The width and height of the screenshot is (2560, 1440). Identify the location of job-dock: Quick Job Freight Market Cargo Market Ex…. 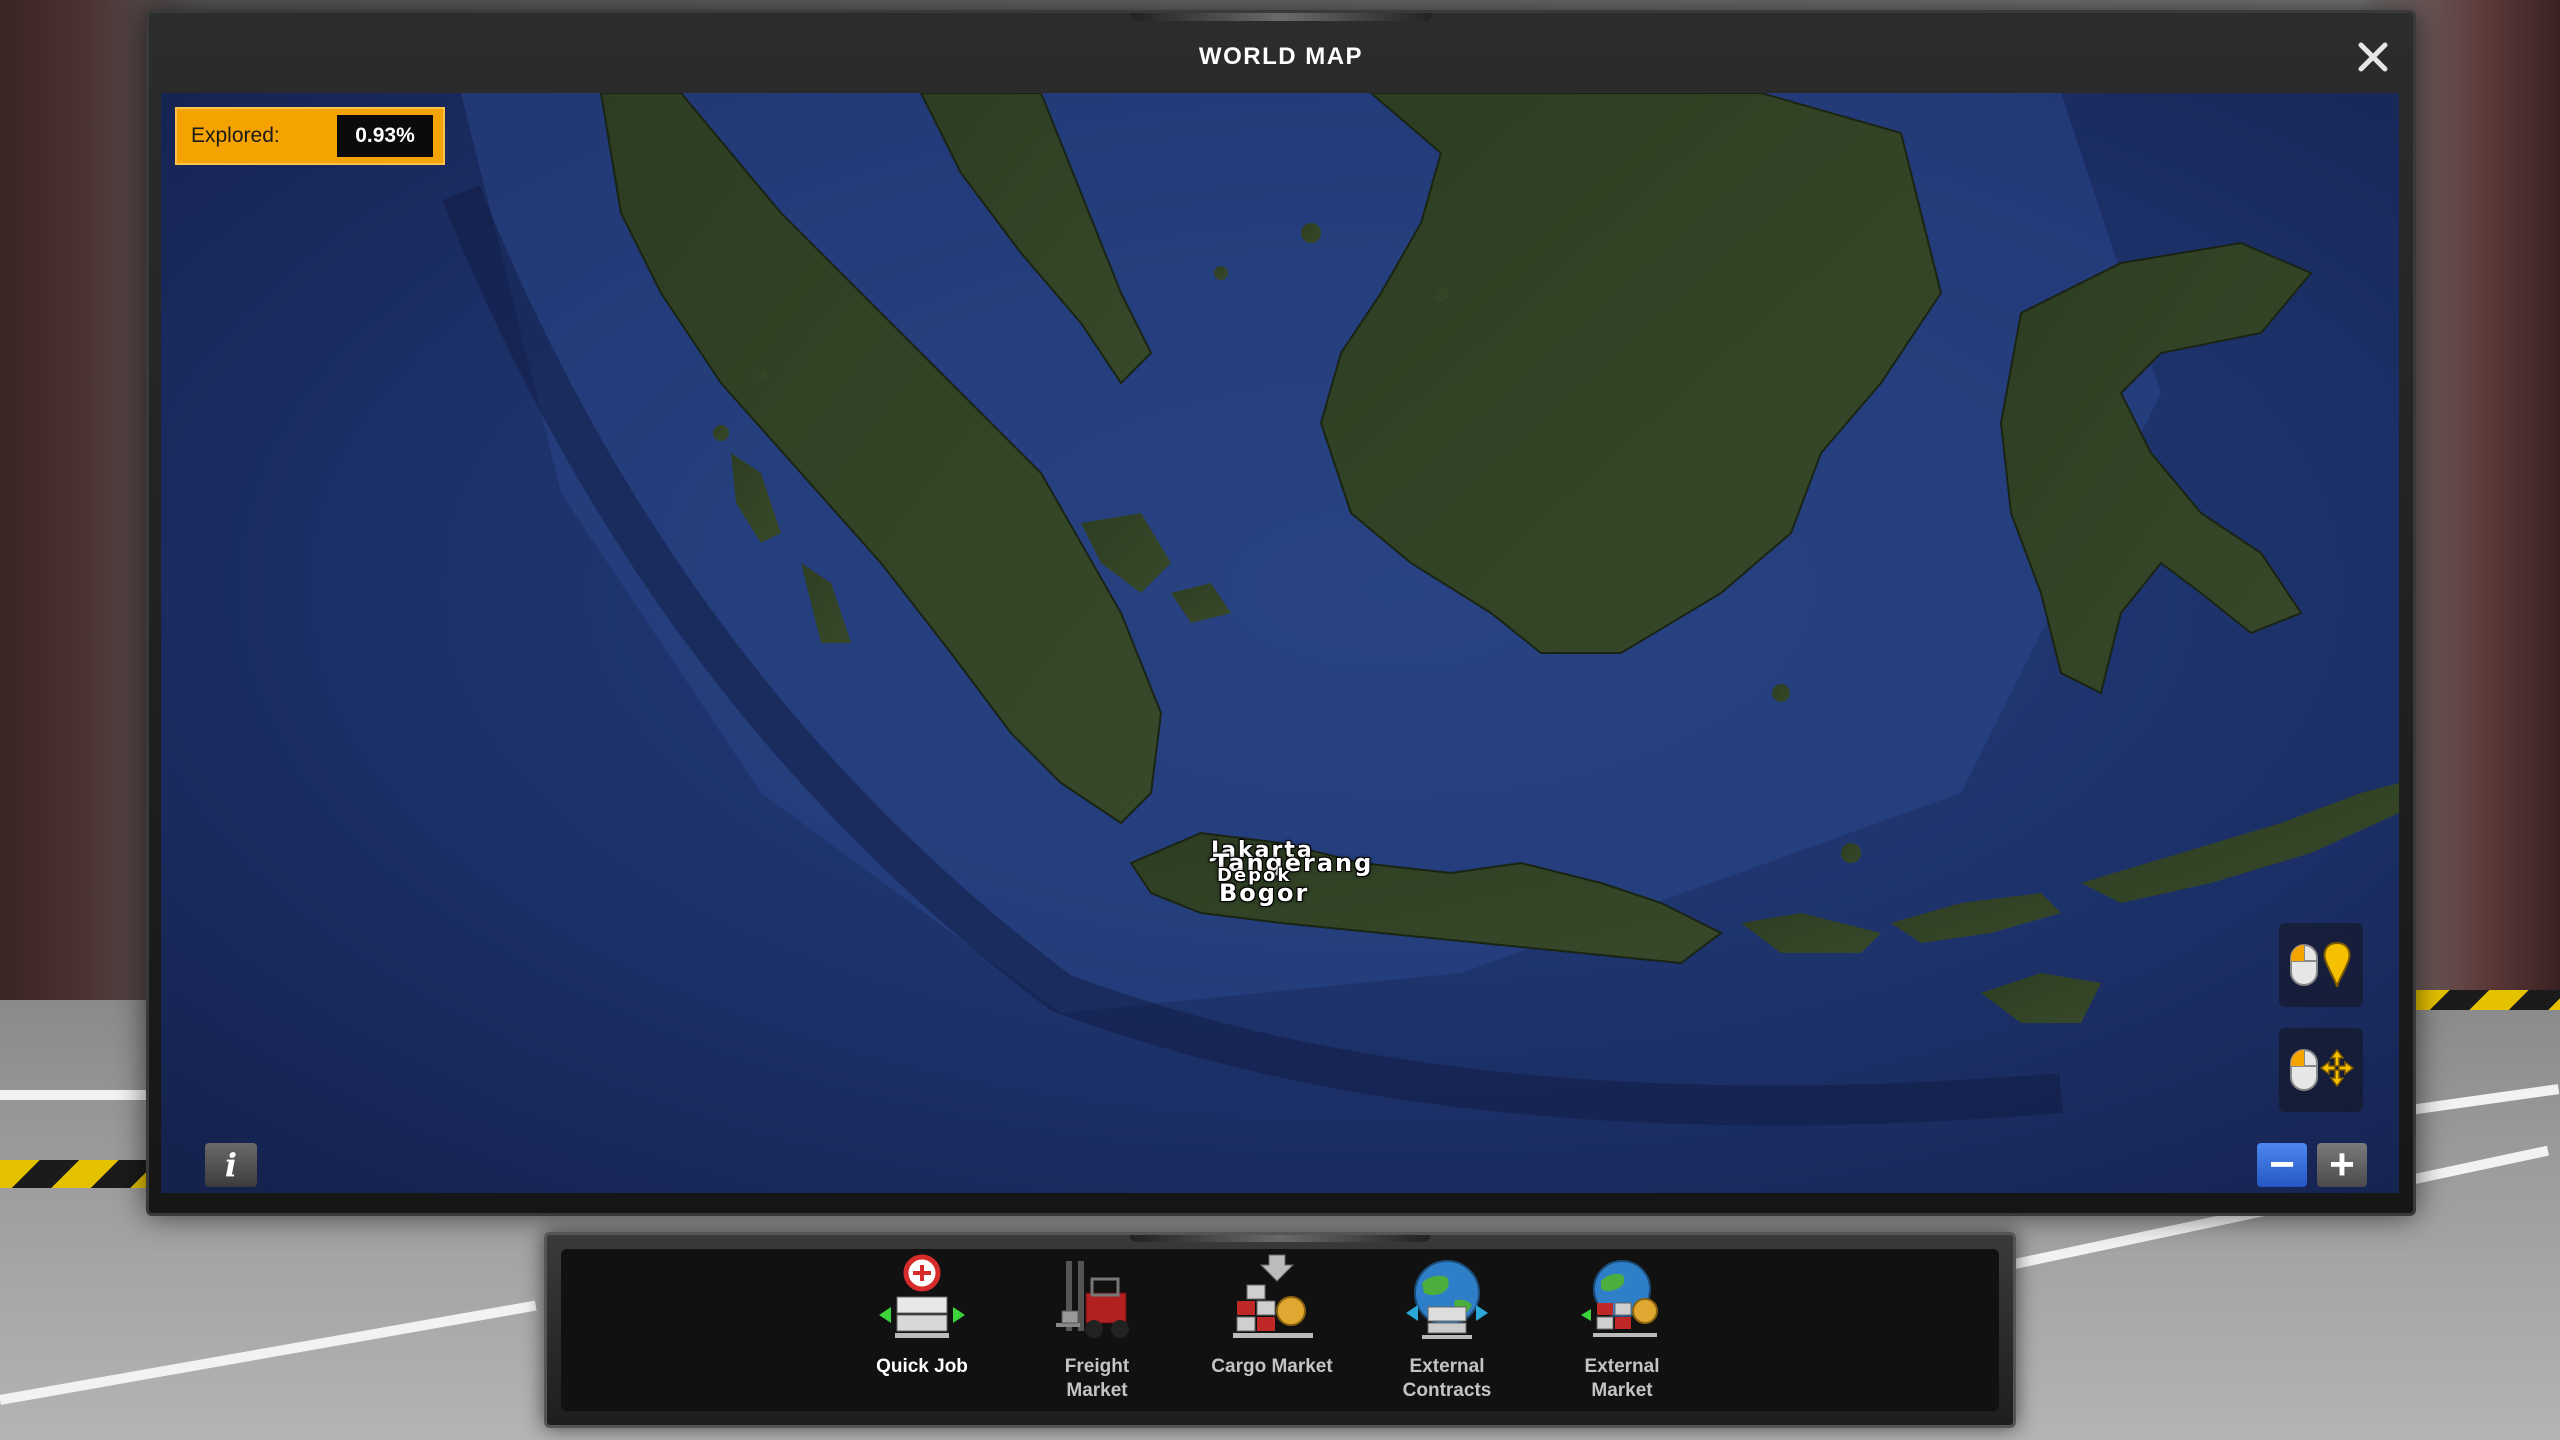
(1280, 1330).